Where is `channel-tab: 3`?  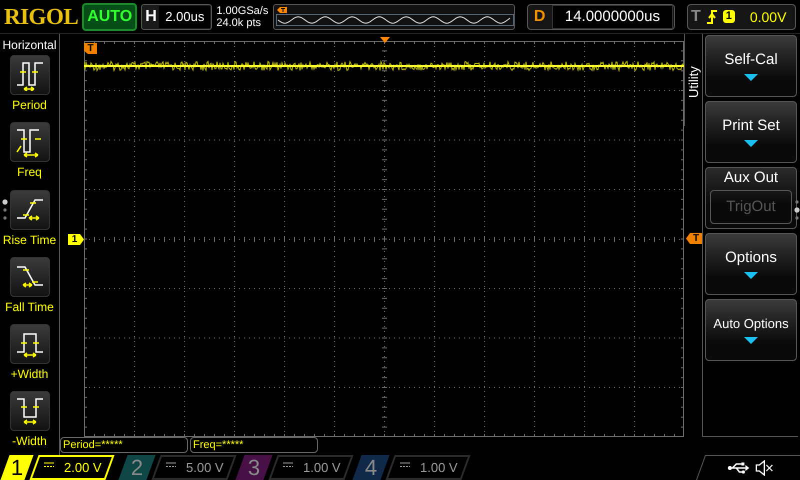
channel-tab: 3 is located at coordinates (254, 467).